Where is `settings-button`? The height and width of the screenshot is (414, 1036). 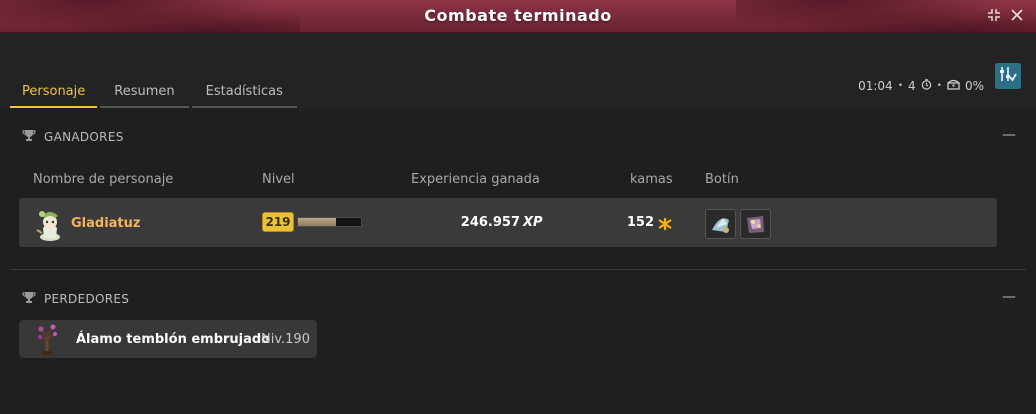
settings-button is located at coordinates (1008, 76).